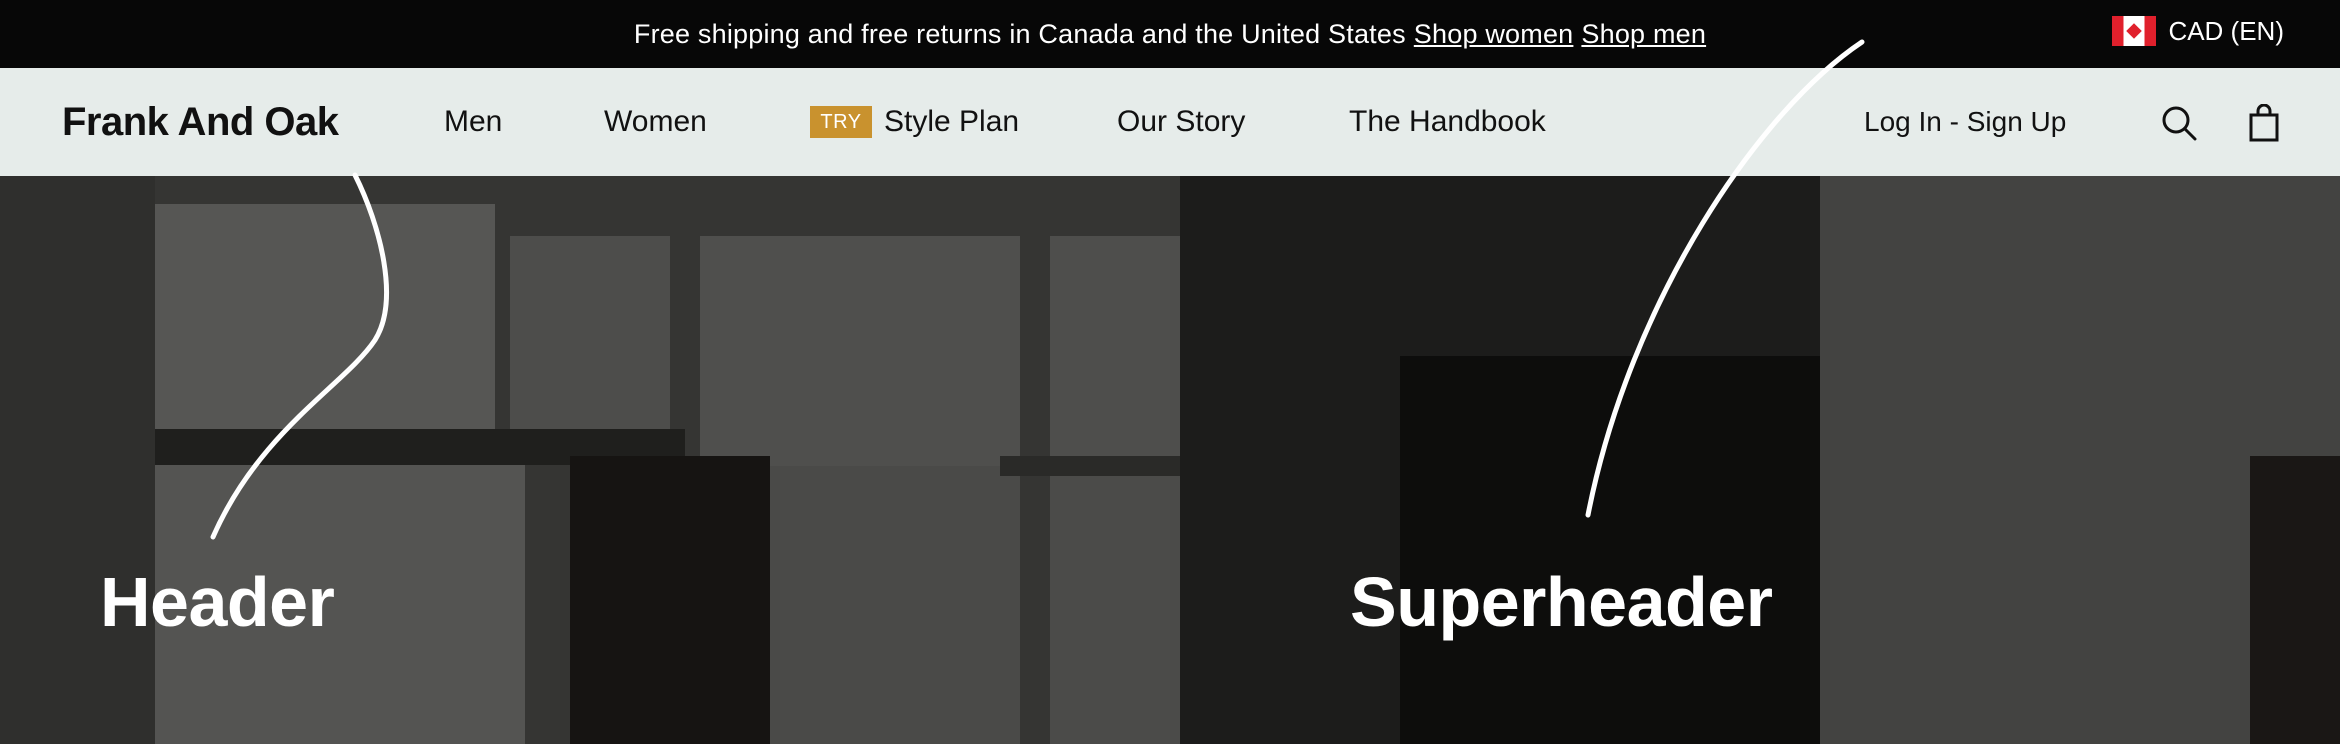  What do you see at coordinates (217, 602) in the screenshot?
I see `header-annotation-label: Header` at bounding box center [217, 602].